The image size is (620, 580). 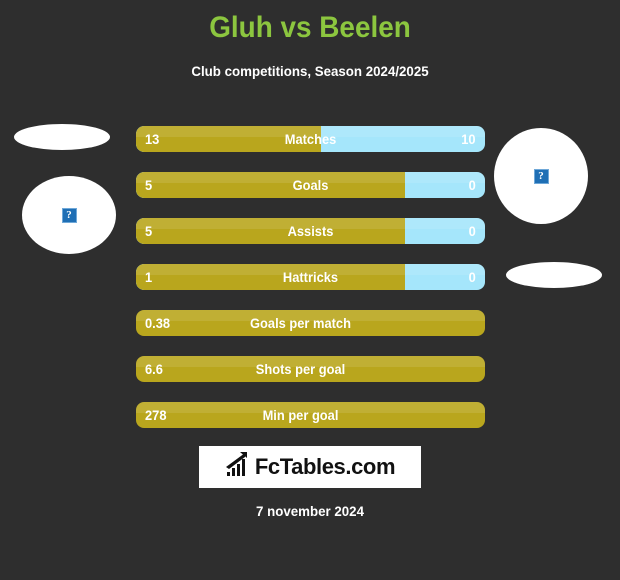 I want to click on away-player-photo-placeholder: ?, so click(x=541, y=176).